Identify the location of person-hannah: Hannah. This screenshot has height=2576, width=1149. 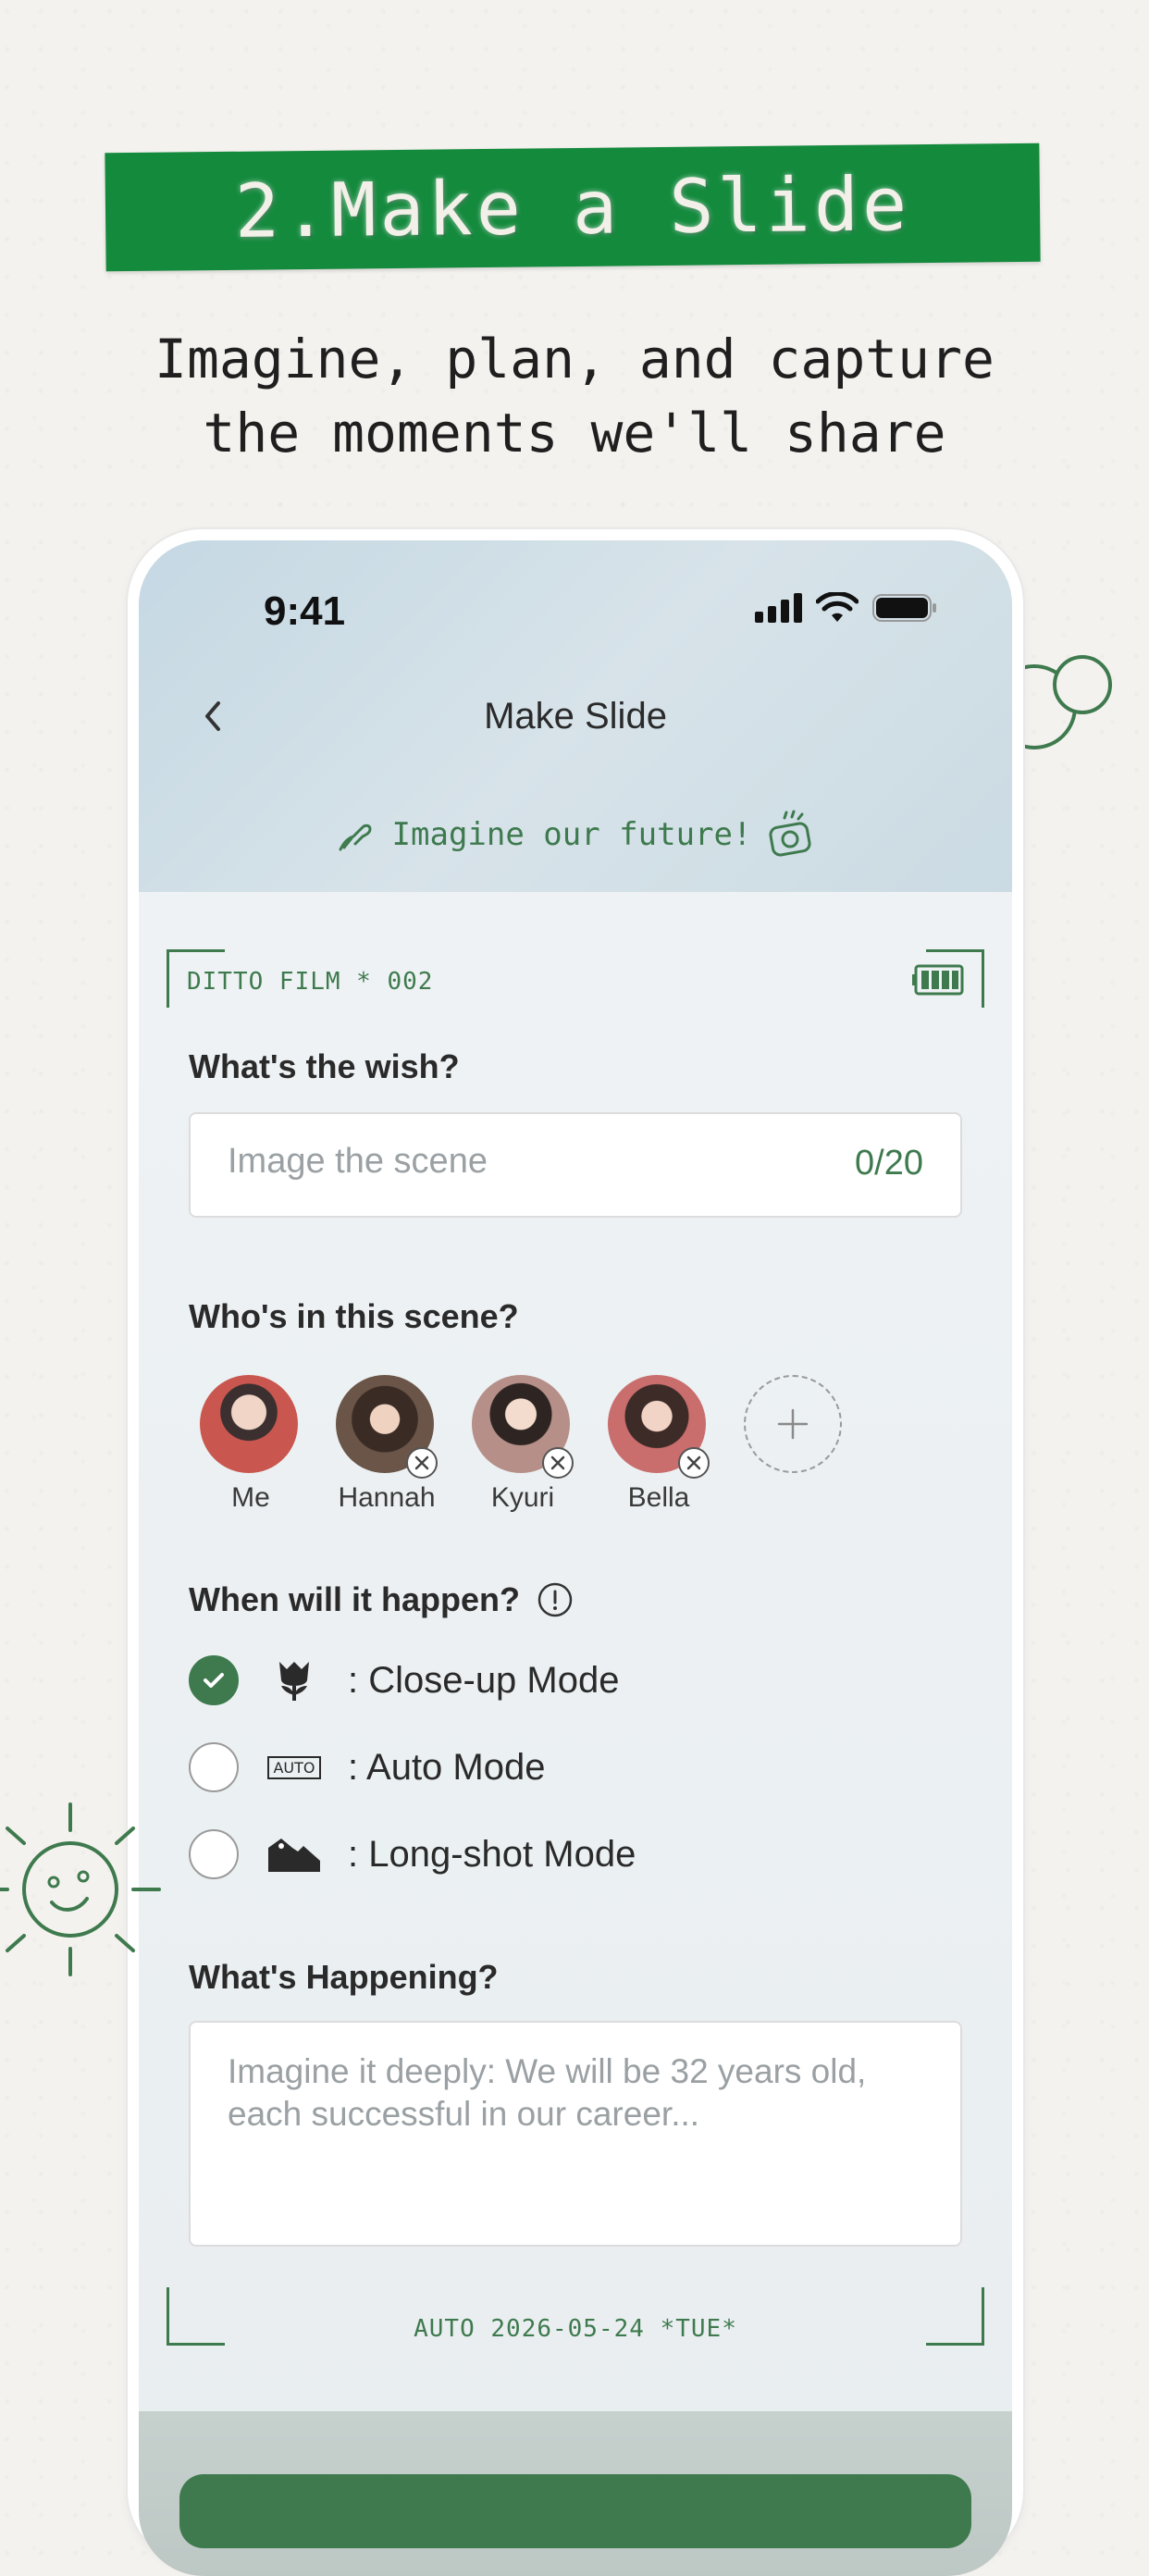
(387, 1444).